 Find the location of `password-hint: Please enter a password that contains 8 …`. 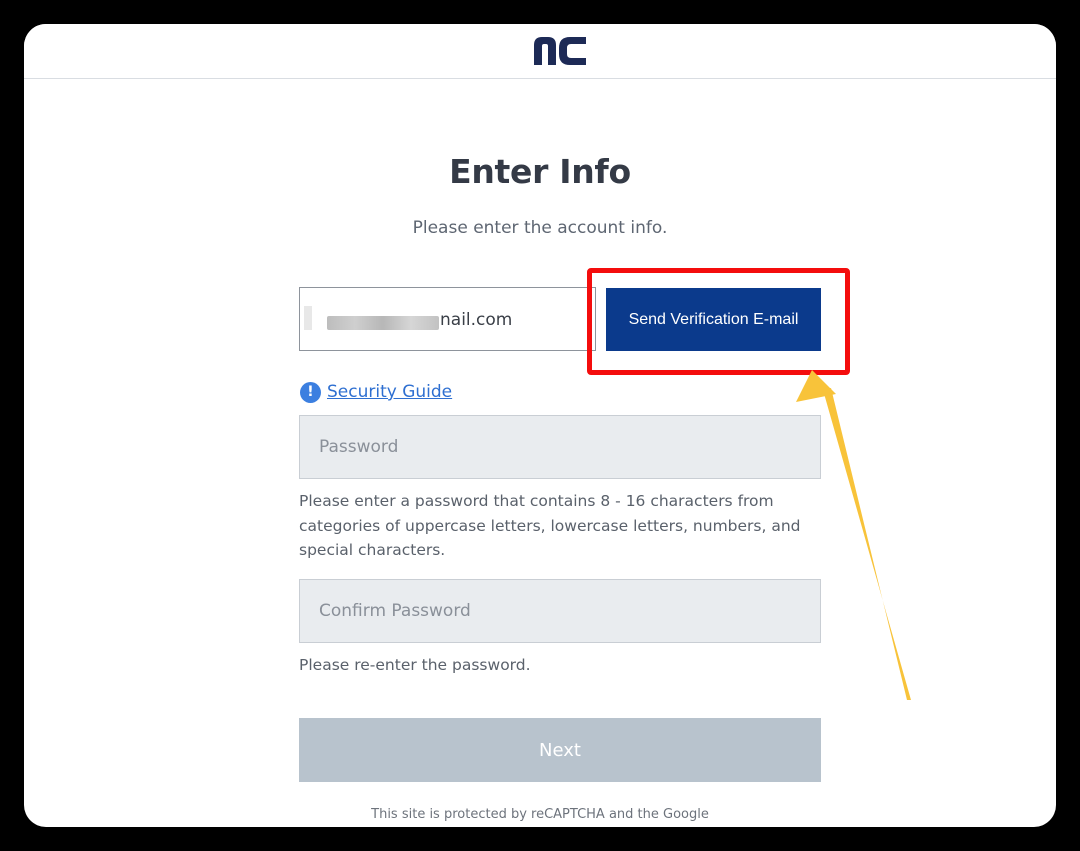

password-hint: Please enter a password that contains 8 … is located at coordinates (550, 525).